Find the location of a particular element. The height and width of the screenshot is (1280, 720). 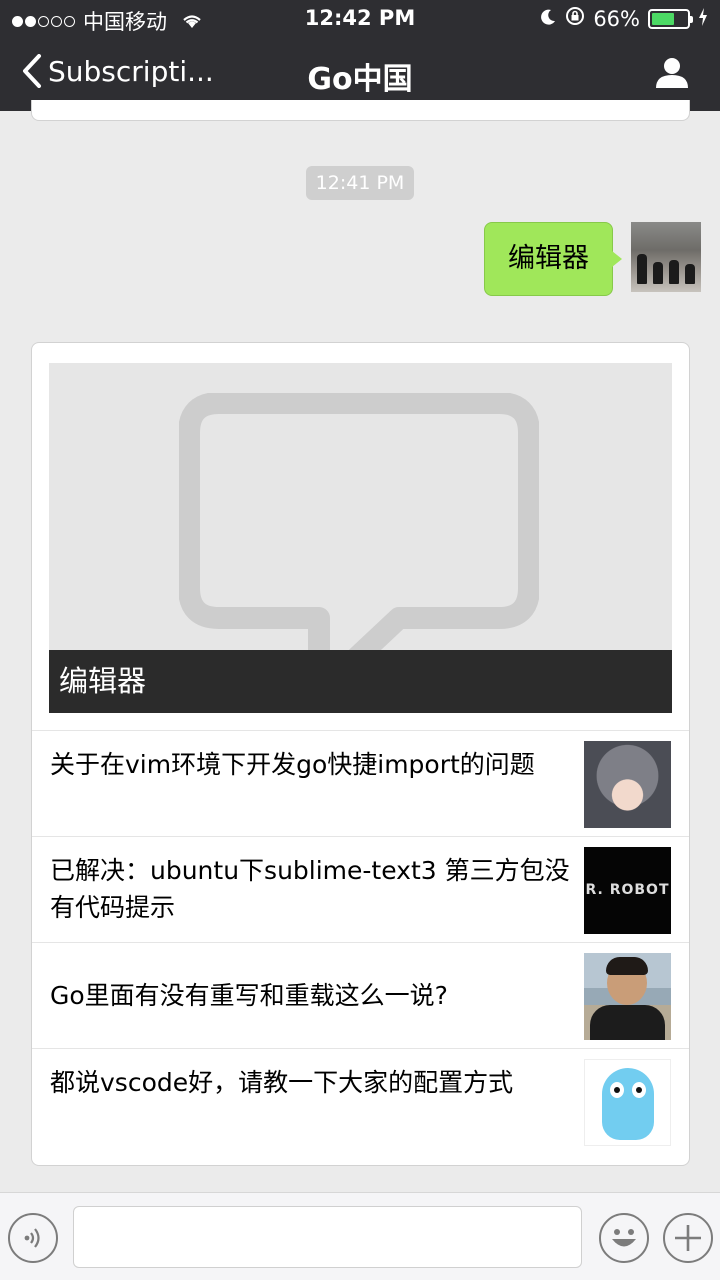

moon-icon is located at coordinates (548, 19).